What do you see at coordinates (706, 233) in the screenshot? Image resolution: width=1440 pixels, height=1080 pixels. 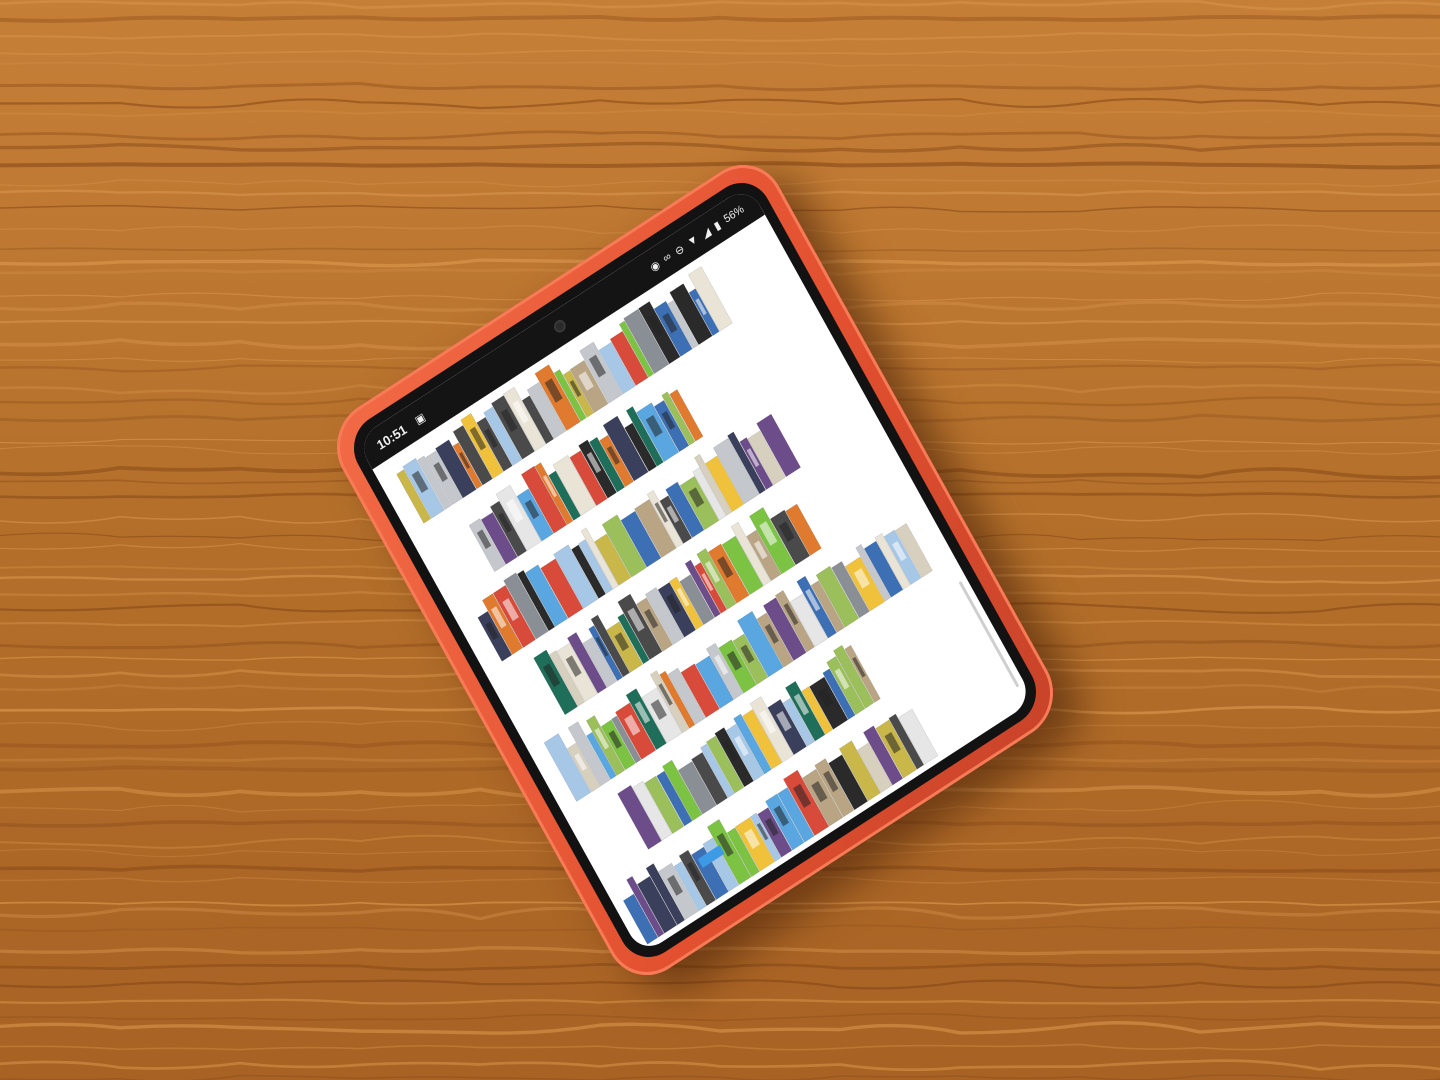 I see `signal-icon: ◢` at bounding box center [706, 233].